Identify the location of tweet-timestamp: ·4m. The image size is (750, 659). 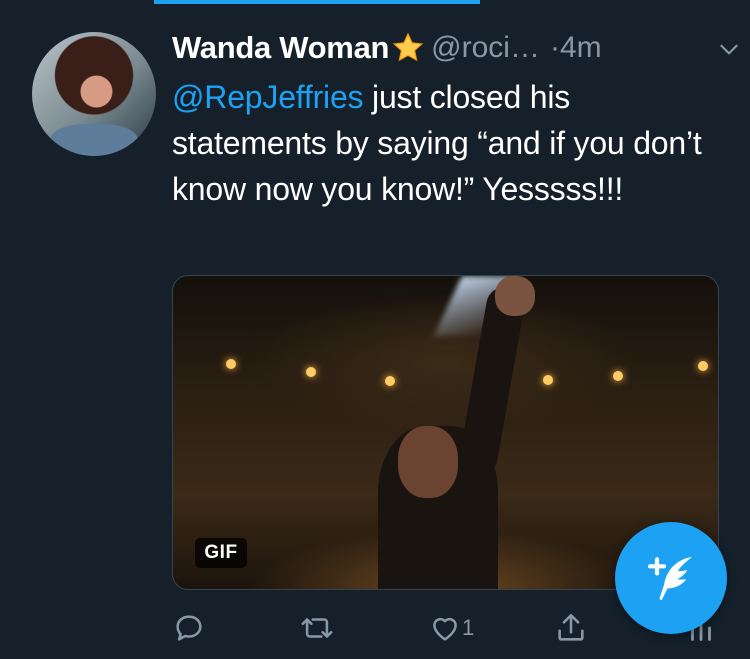
(576, 48).